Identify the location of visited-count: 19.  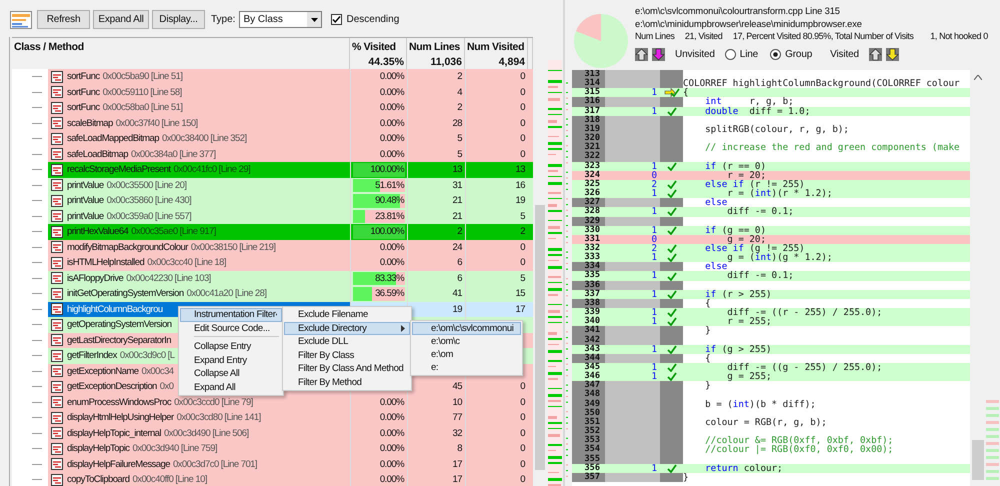
(520, 200).